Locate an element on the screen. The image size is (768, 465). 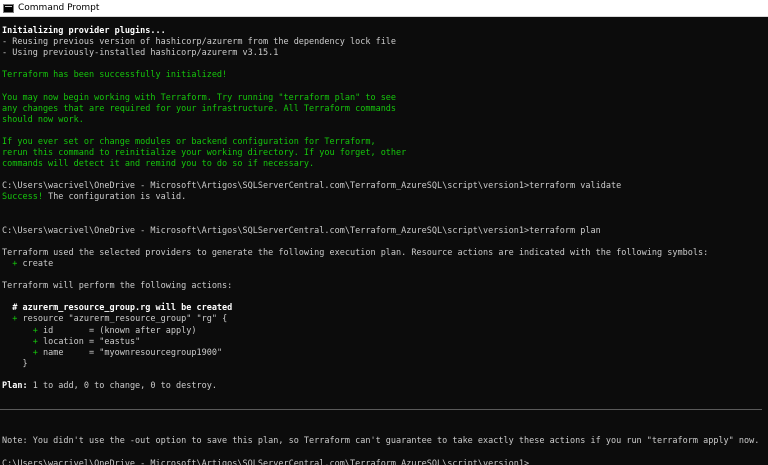
title-bar: Command Prompt is located at coordinates (384, 8).